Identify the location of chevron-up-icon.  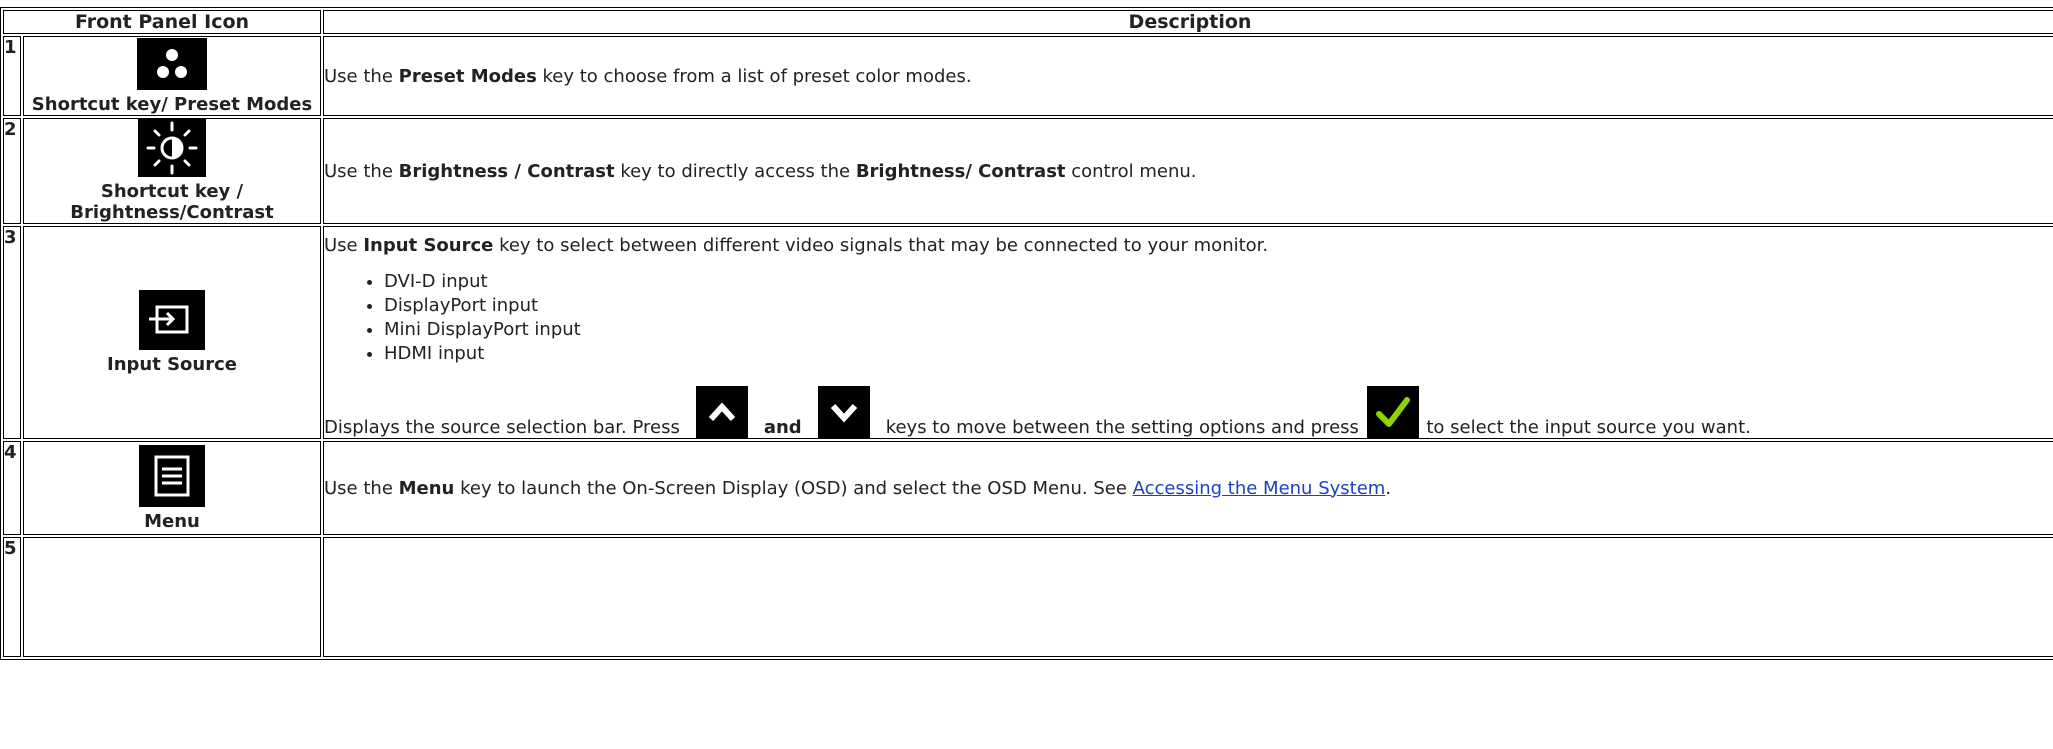
(721, 412).